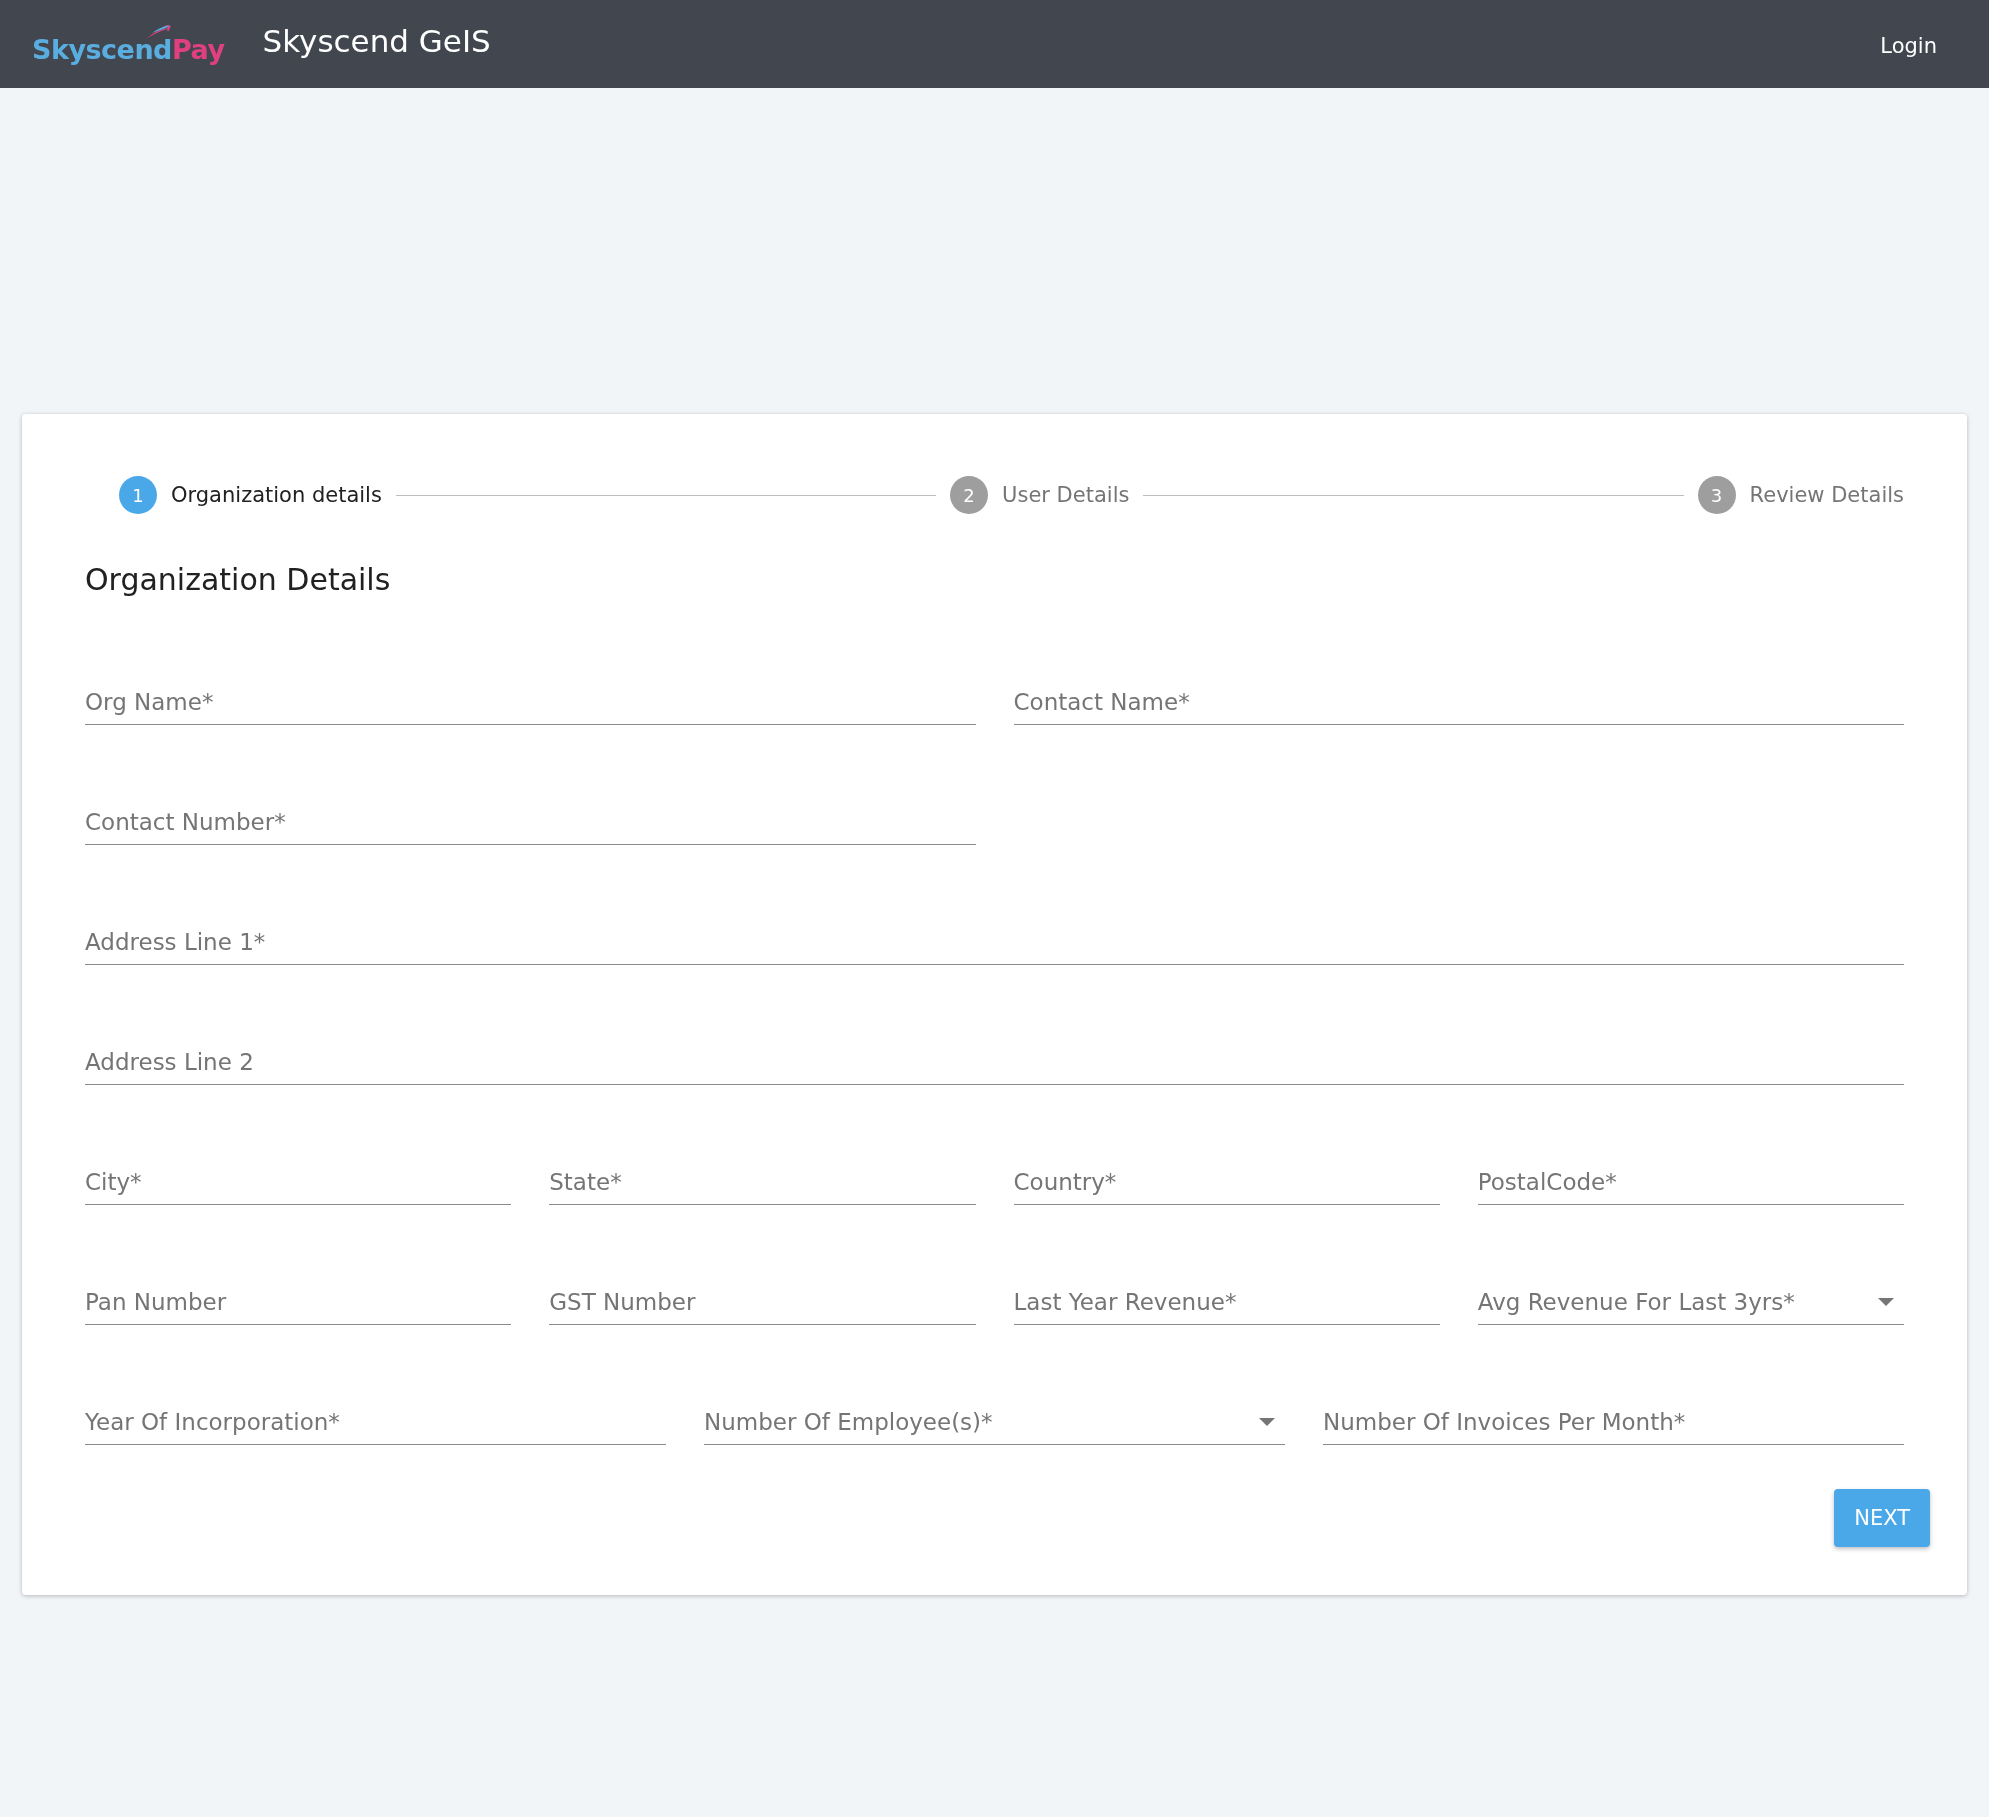  Describe the element at coordinates (276, 495) in the screenshot. I see `step-label: Organization details` at that location.